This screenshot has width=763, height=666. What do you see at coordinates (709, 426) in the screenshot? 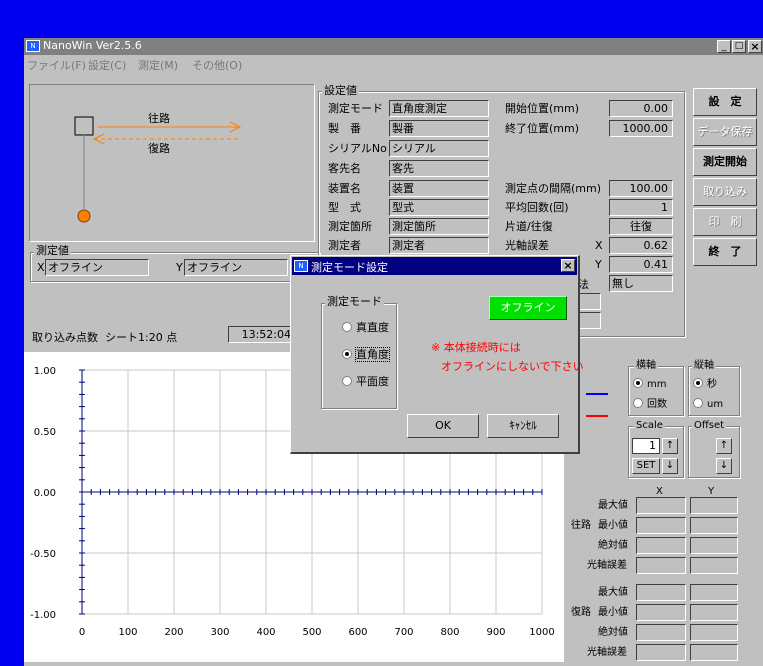
I see `offset-title: Offset` at bounding box center [709, 426].